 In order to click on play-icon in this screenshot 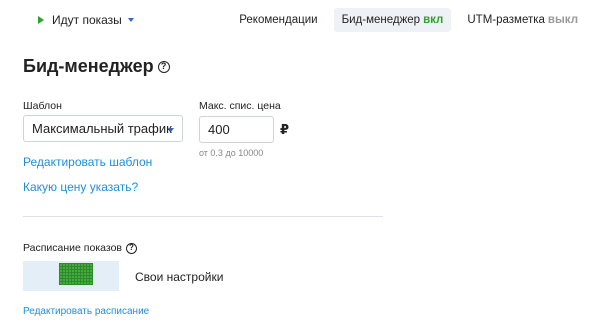, I will do `click(41, 20)`.